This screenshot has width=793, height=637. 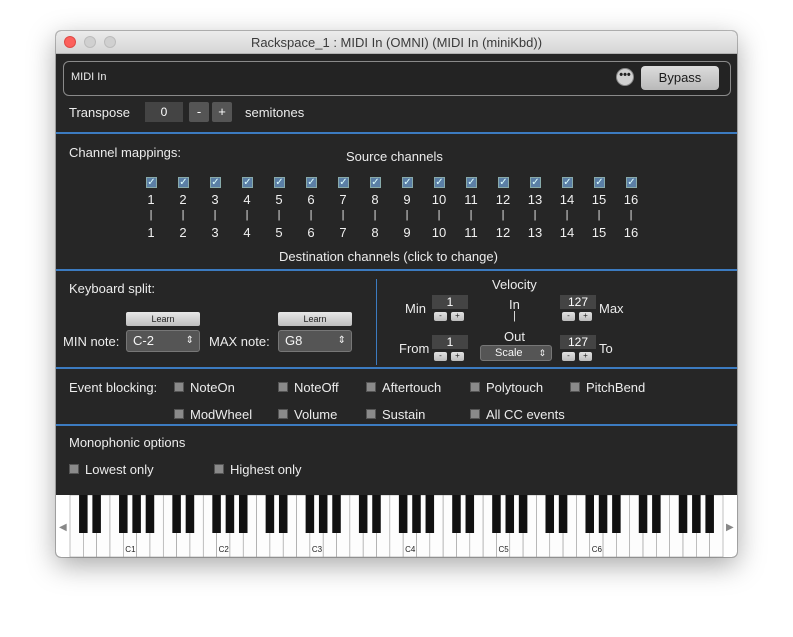 What do you see at coordinates (315, 319) in the screenshot?
I see `learn-max-button: Learn` at bounding box center [315, 319].